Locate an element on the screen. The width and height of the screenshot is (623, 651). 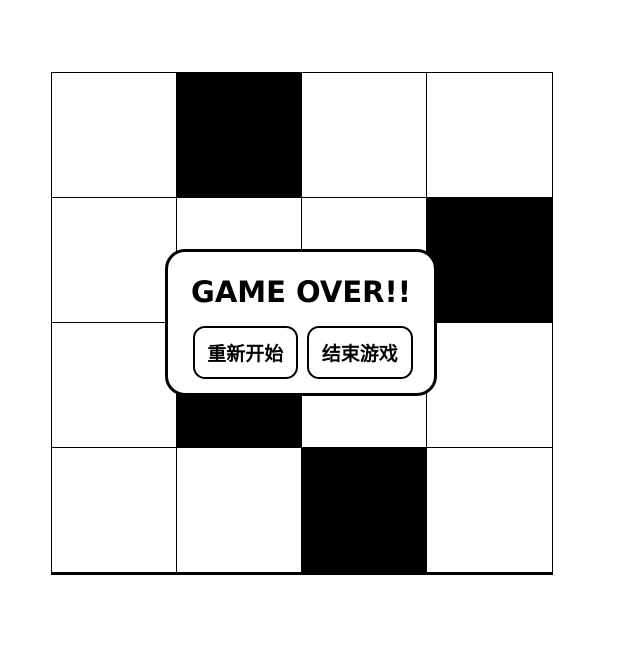
game-over-title: GAME OVER!! is located at coordinates (301, 292).